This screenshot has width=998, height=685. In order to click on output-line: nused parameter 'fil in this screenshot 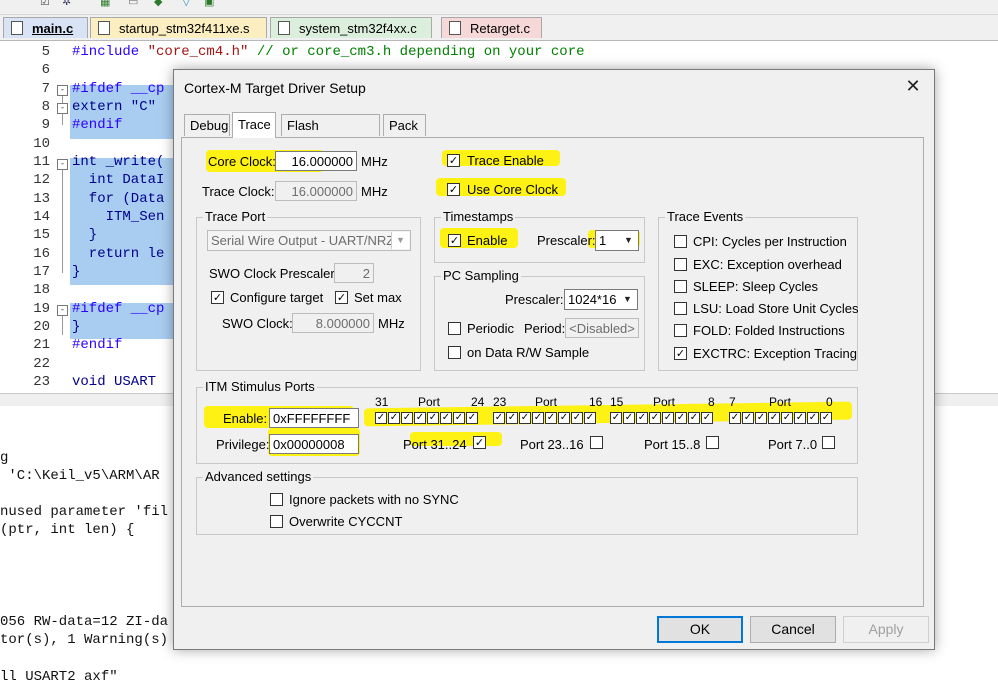, I will do `click(84, 512)`.